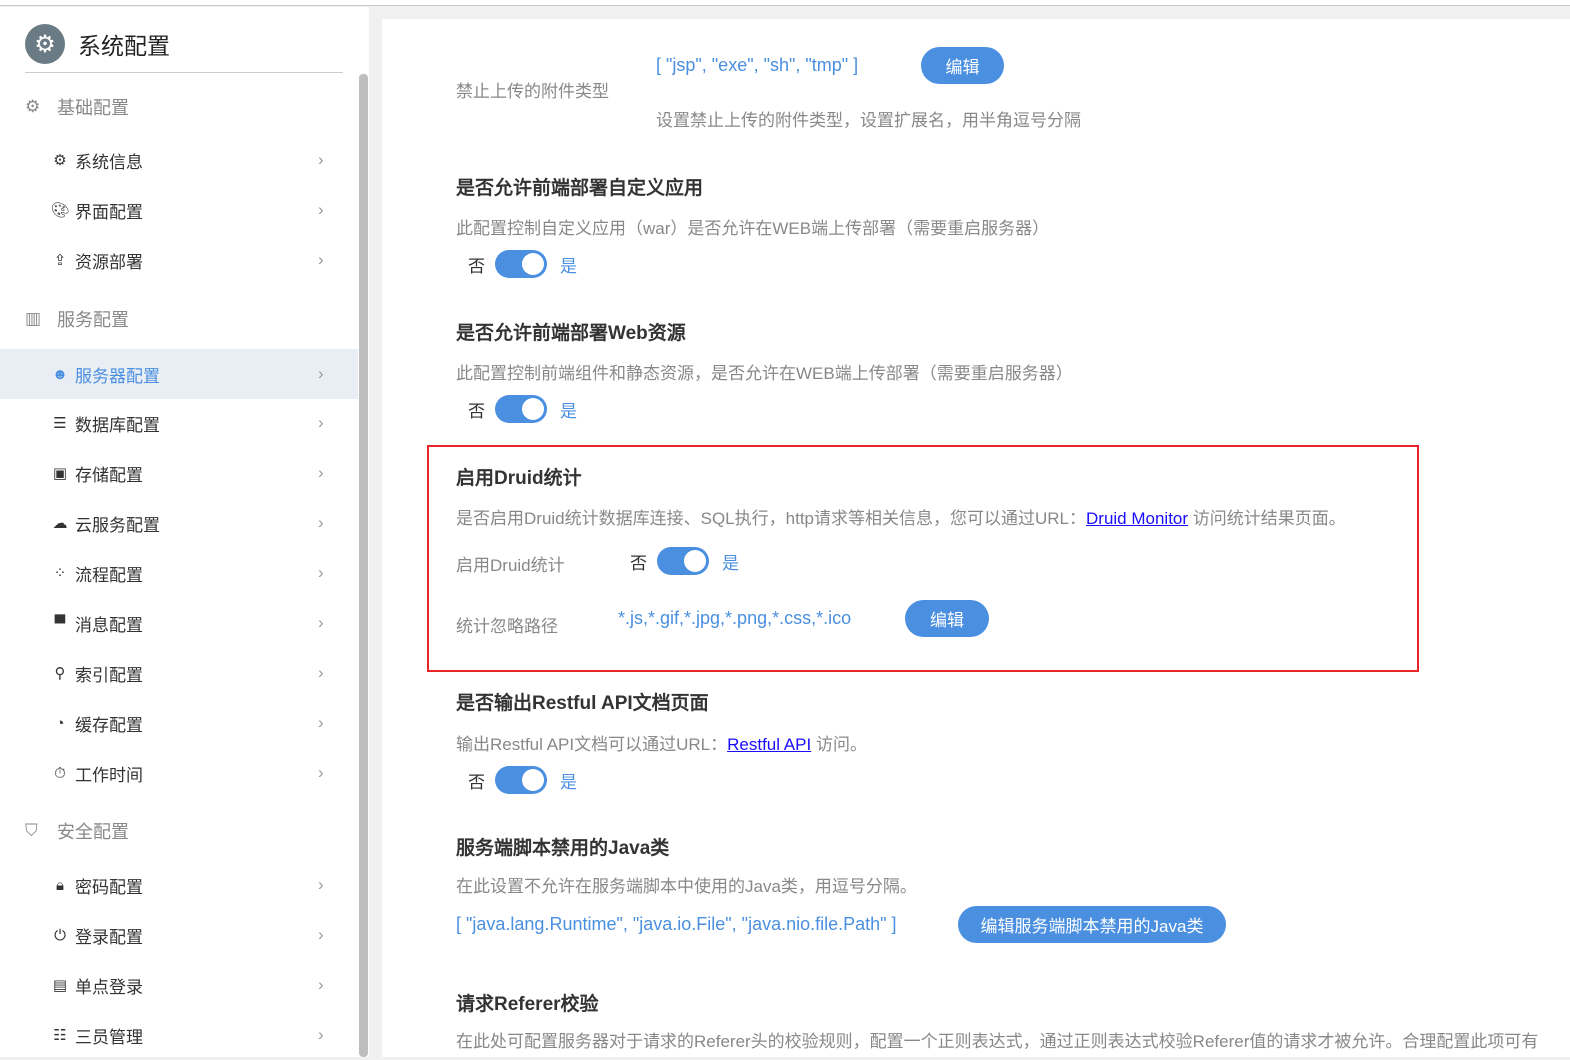 The image size is (1570, 1060). What do you see at coordinates (117, 376) in the screenshot?
I see `item-label: 服务器配置` at bounding box center [117, 376].